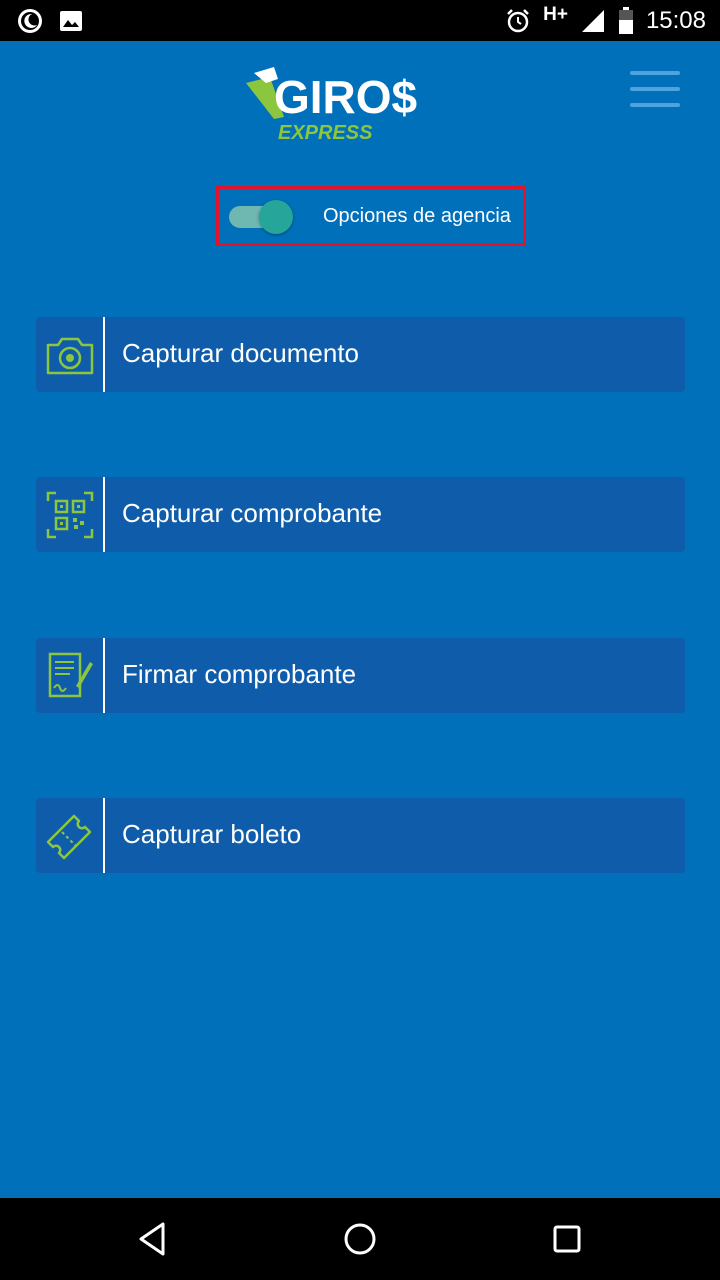 The height and width of the screenshot is (1280, 720). I want to click on sign-receipt-label: Firmar comprobante, so click(239, 674).